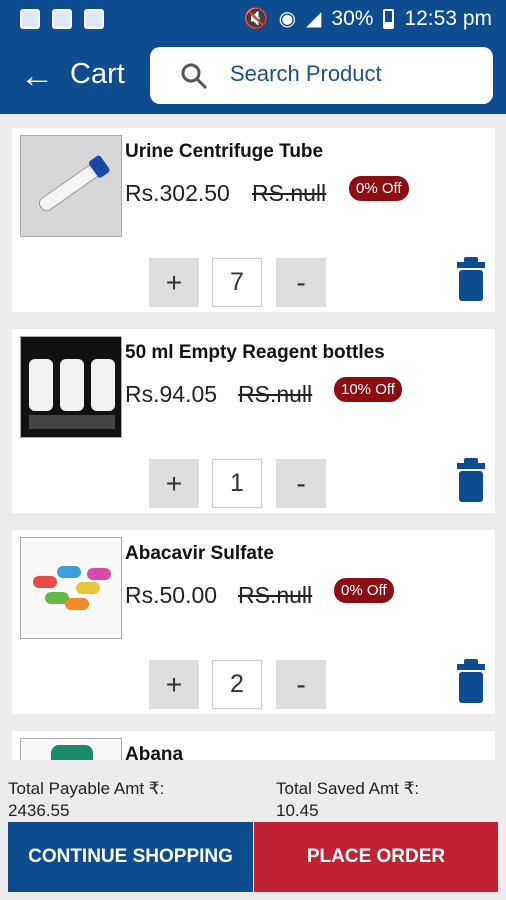  I want to click on search-icon, so click(194, 76).